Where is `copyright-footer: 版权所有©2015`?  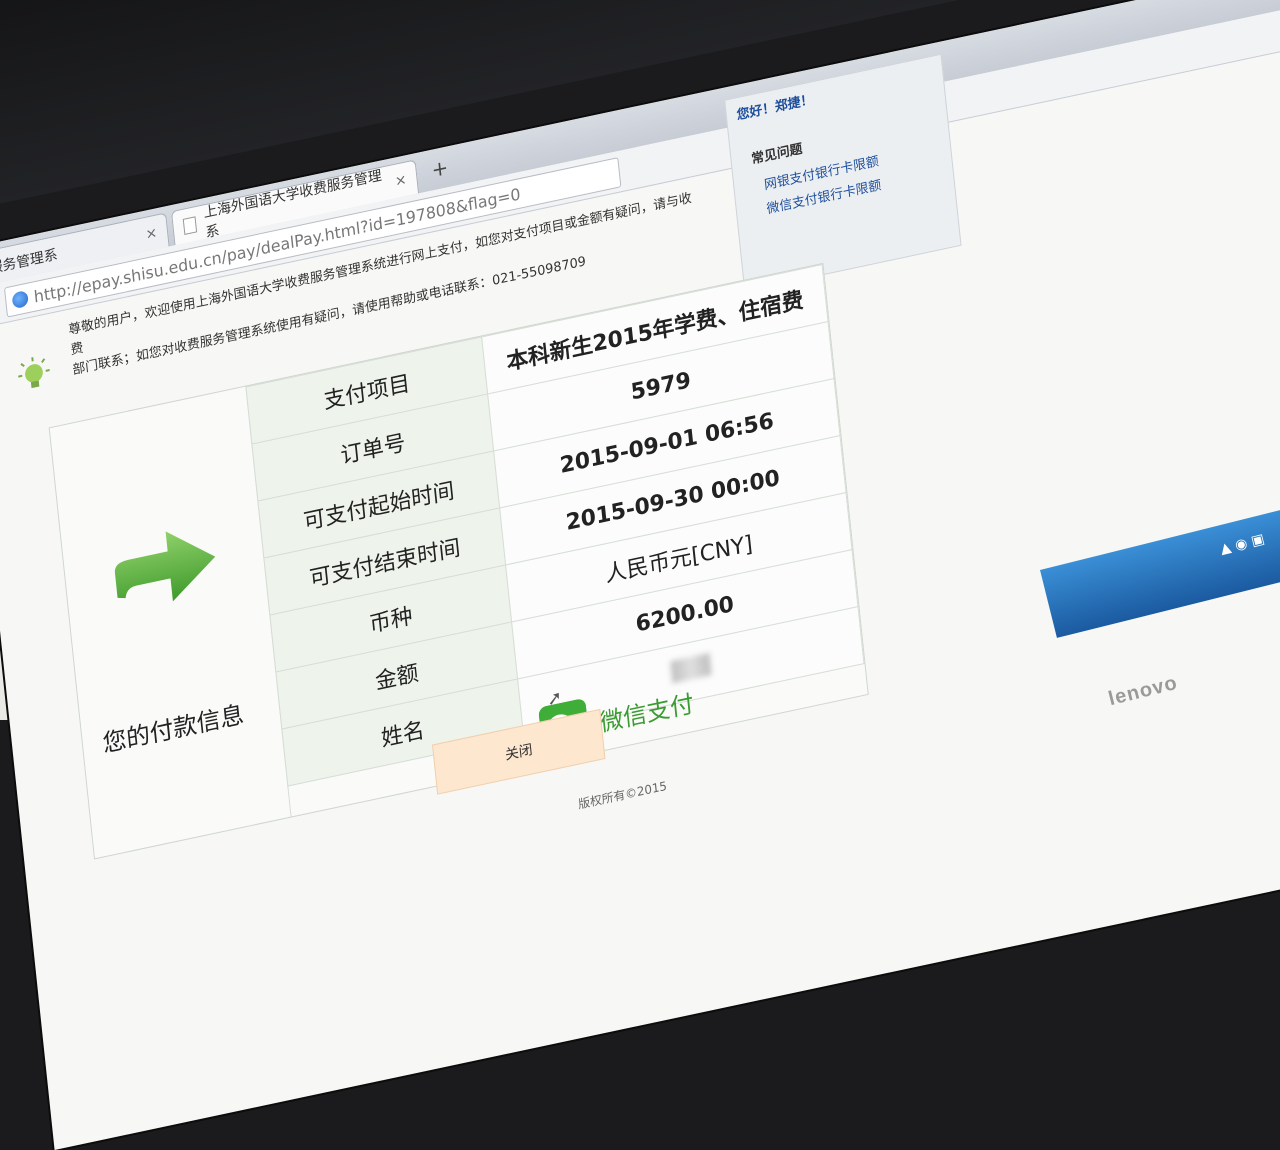
copyright-footer: 版权所有©2015 is located at coordinates (622, 795).